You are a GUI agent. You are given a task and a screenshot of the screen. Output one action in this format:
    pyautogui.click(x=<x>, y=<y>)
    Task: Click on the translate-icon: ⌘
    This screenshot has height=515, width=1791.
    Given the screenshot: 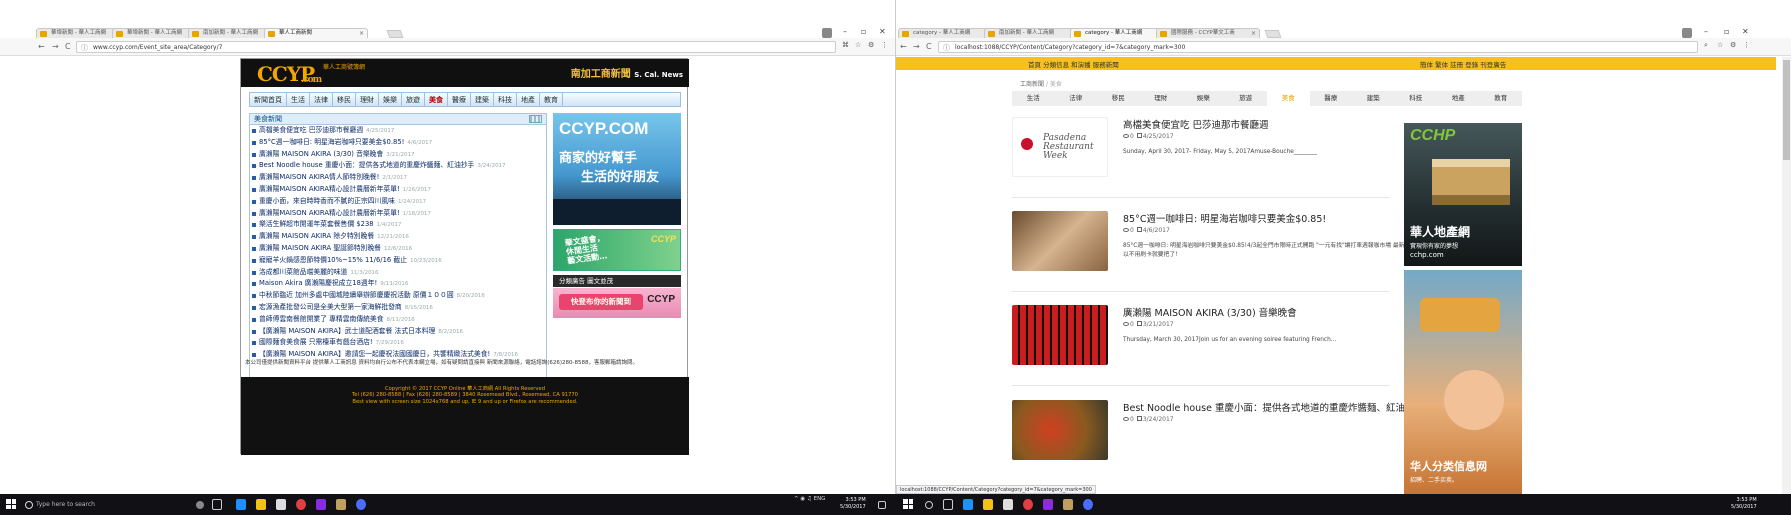 What is the action you would take?
    pyautogui.click(x=845, y=45)
    